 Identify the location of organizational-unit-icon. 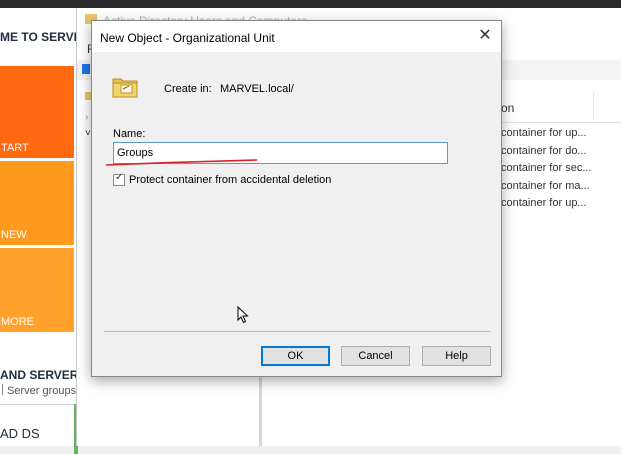
(125, 88).